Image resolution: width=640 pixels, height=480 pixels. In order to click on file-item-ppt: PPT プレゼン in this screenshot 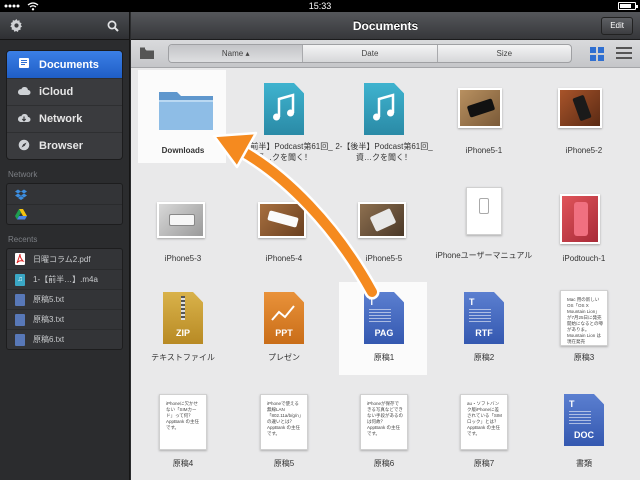, I will do `click(284, 337)`.